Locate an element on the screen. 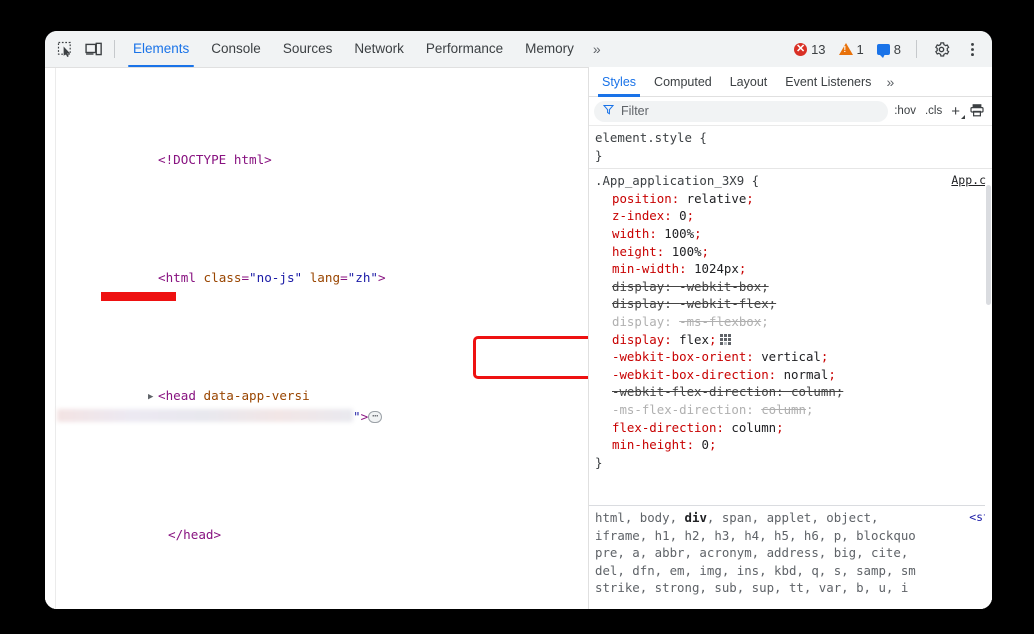 This screenshot has height=634, width=1034. prop-value-display-1: -webkit-box is located at coordinates (720, 286).